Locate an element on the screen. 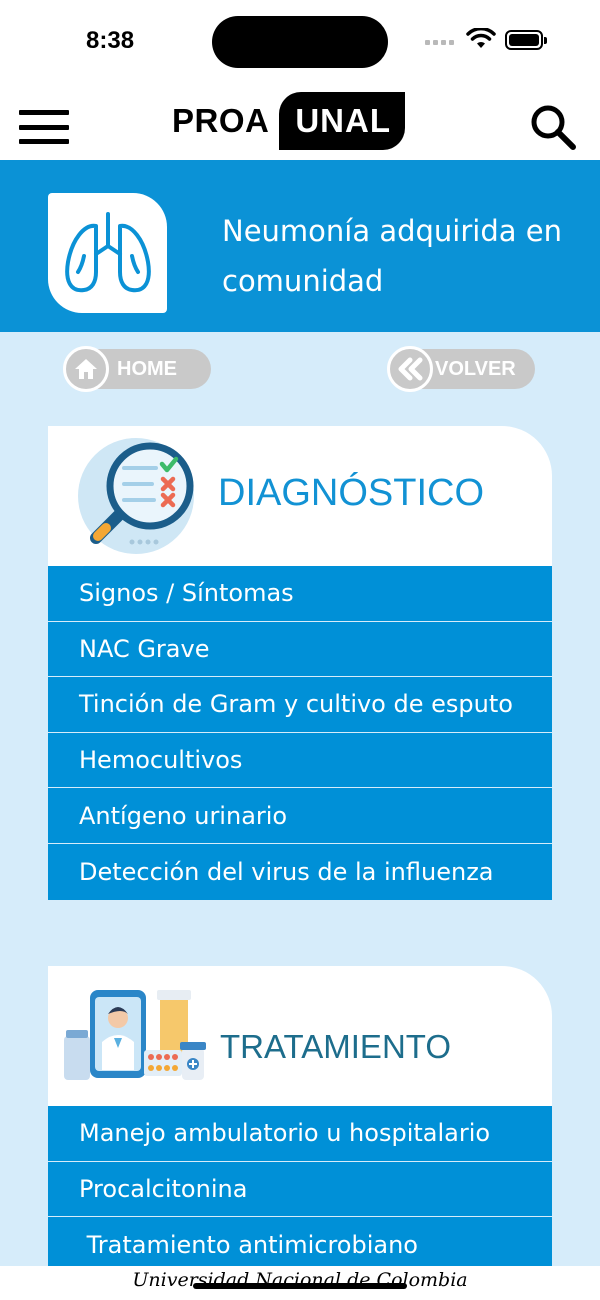 The image size is (600, 1300). magnifier-checklist-icon is located at coordinates (136, 496).